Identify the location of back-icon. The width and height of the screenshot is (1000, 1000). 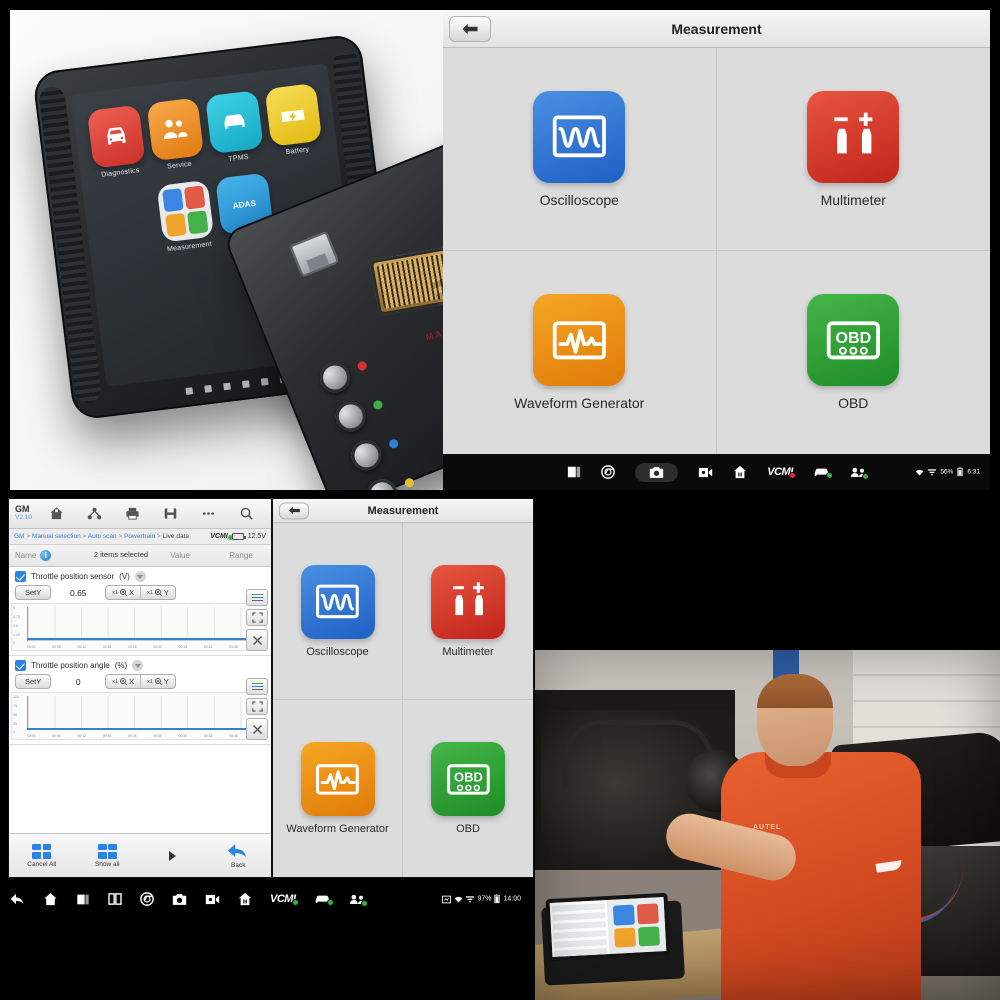
(17, 899).